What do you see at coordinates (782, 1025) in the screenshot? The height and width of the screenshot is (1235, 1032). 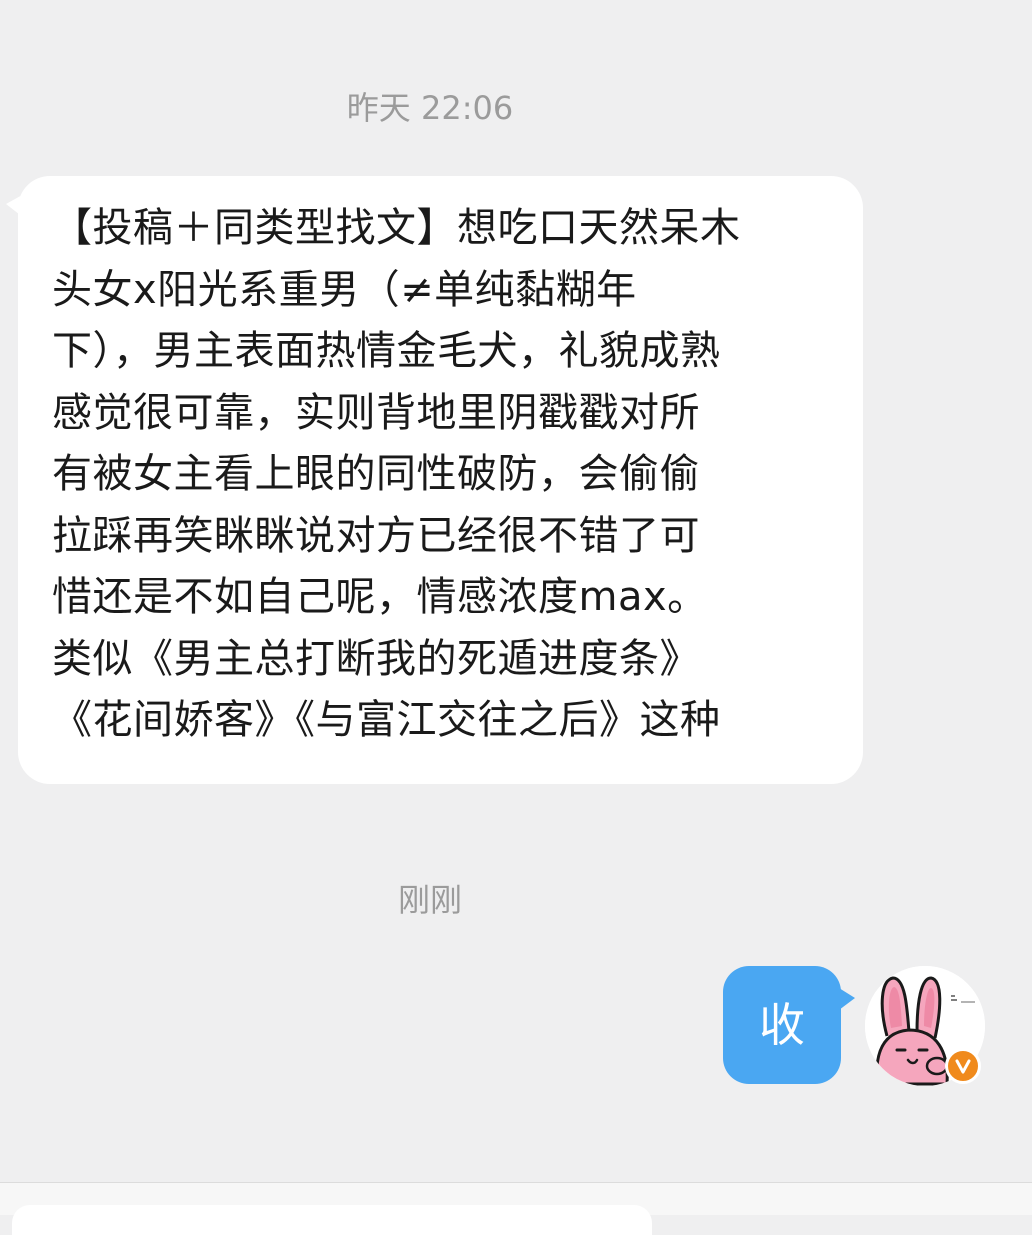 I see `outgoing-message-text: 收` at bounding box center [782, 1025].